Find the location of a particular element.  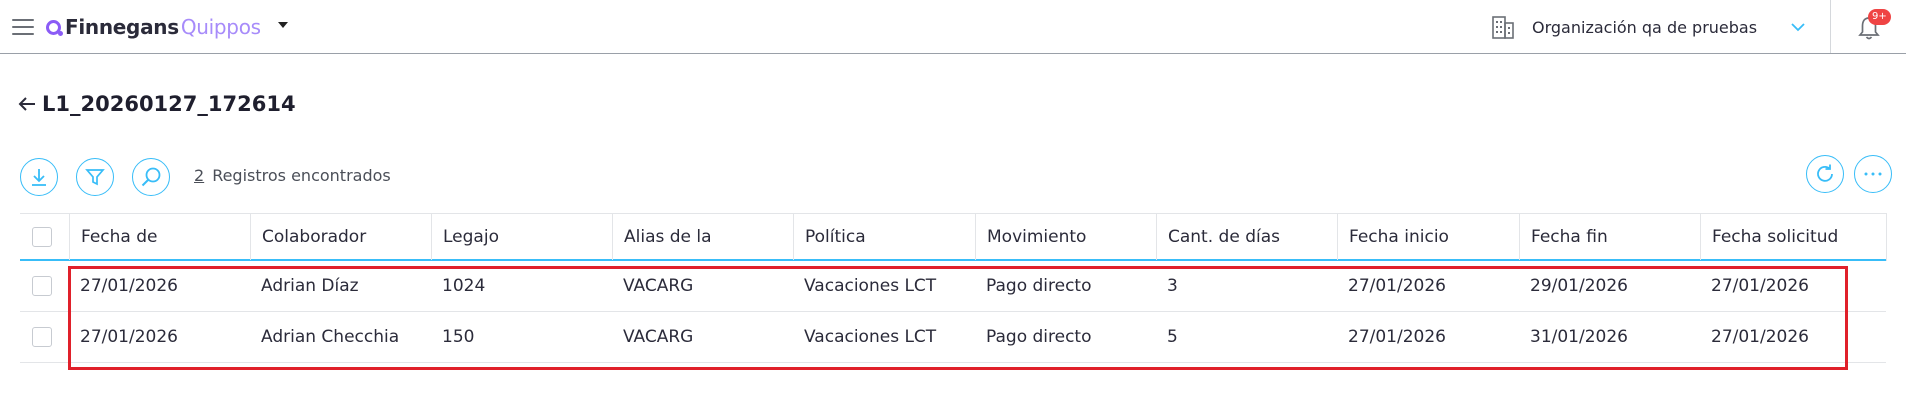

search-icon is located at coordinates (151, 177).